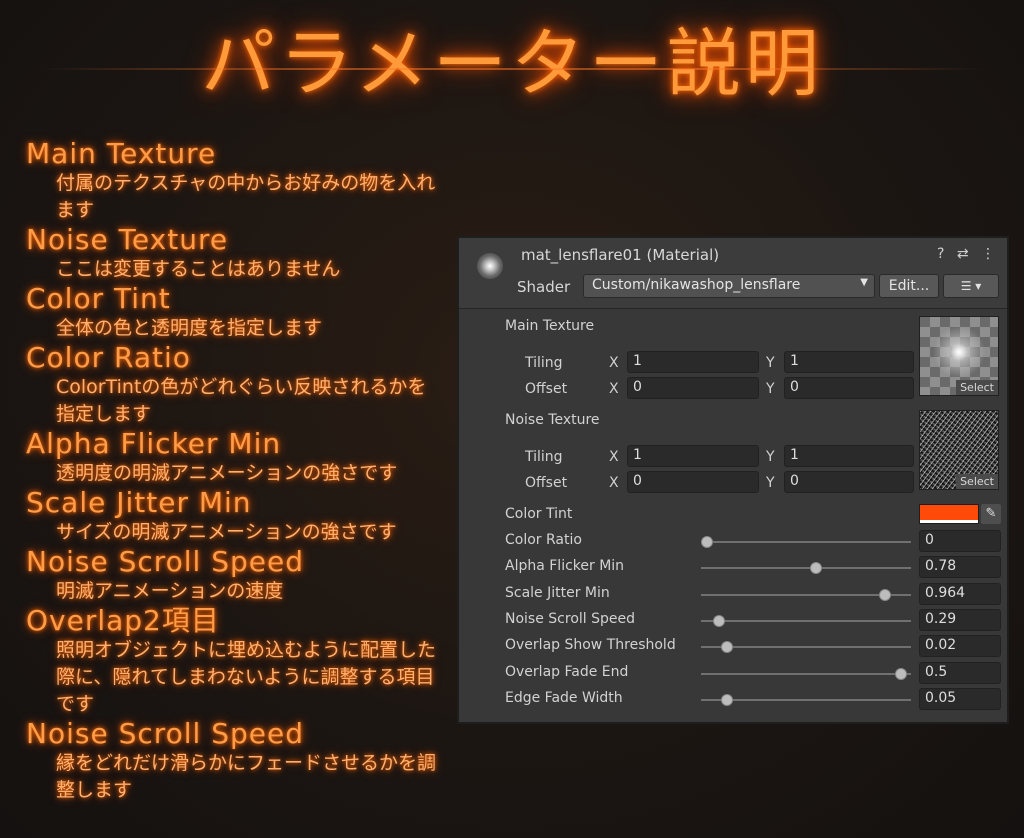 Image resolution: width=1024 pixels, height=838 pixels. Describe the element at coordinates (246, 196) in the screenshot. I see `param-description: 付属のテクスチャの中からお好みの物を入れます` at that location.